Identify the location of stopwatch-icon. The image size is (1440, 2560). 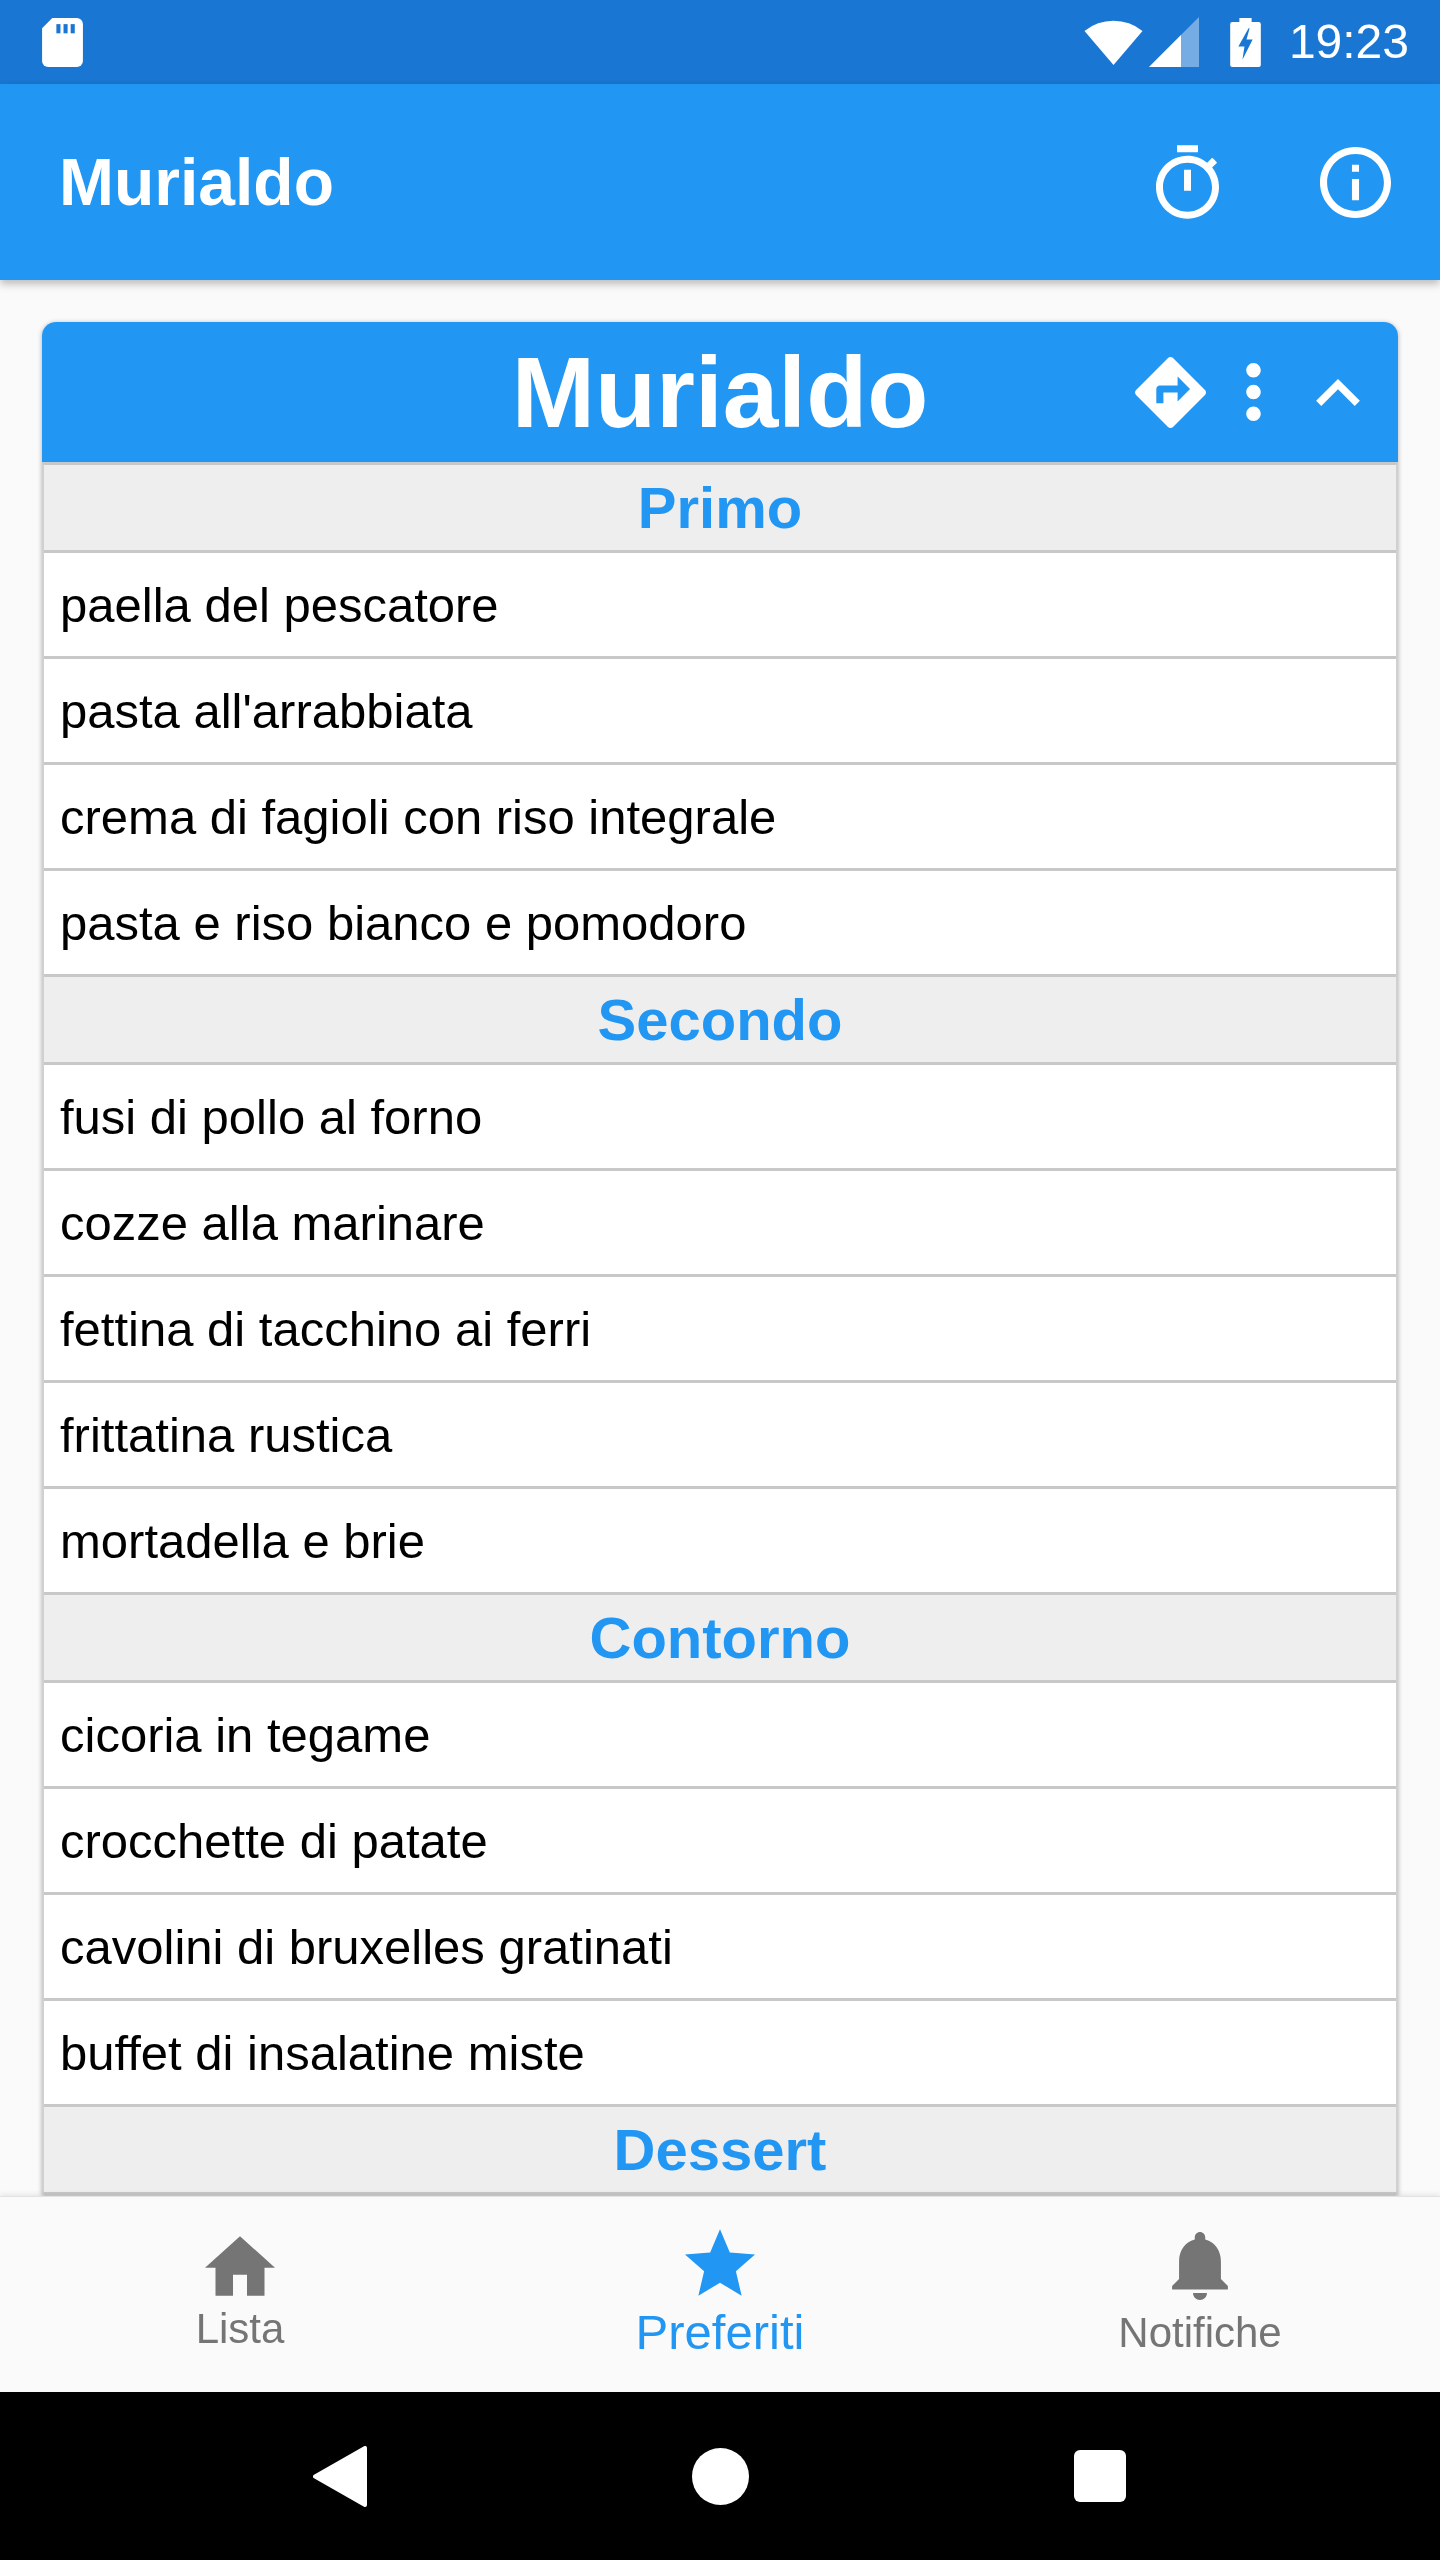
(1187, 182).